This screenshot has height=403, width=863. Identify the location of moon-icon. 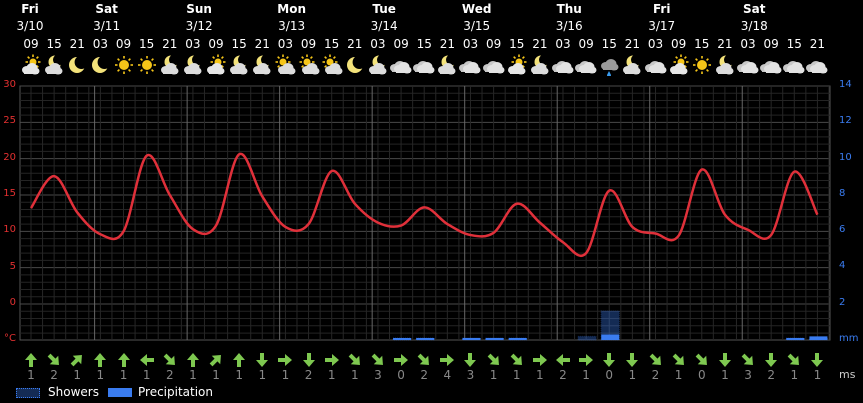
(100, 65).